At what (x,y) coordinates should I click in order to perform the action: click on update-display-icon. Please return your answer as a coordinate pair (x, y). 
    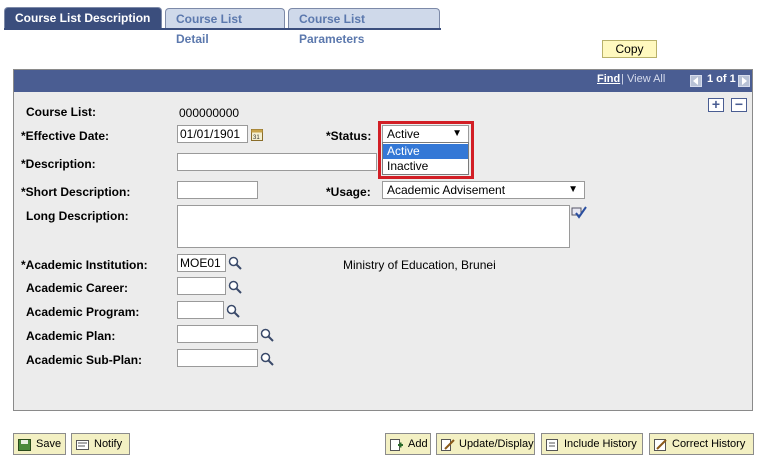
    Looking at the image, I should click on (448, 444).